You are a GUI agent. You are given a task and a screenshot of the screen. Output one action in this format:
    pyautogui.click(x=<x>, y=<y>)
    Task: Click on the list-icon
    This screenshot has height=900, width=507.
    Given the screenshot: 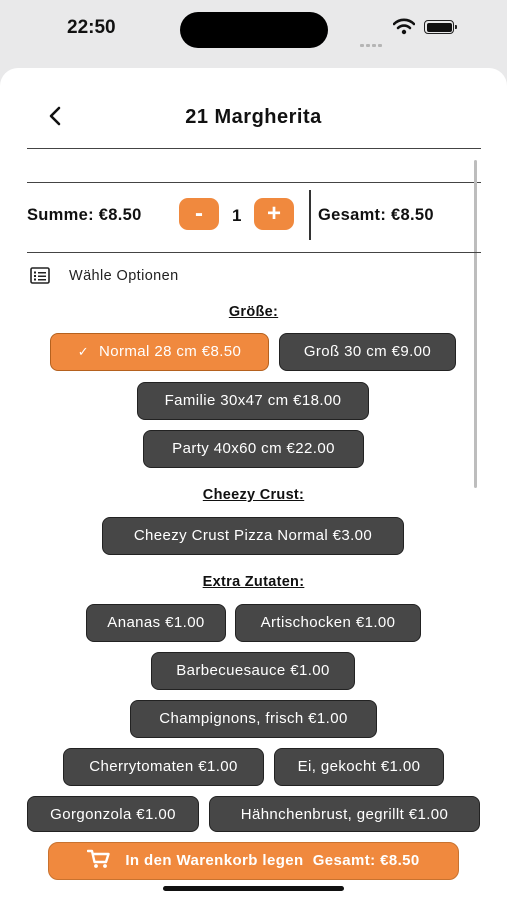 What is the action you would take?
    pyautogui.click(x=40, y=275)
    